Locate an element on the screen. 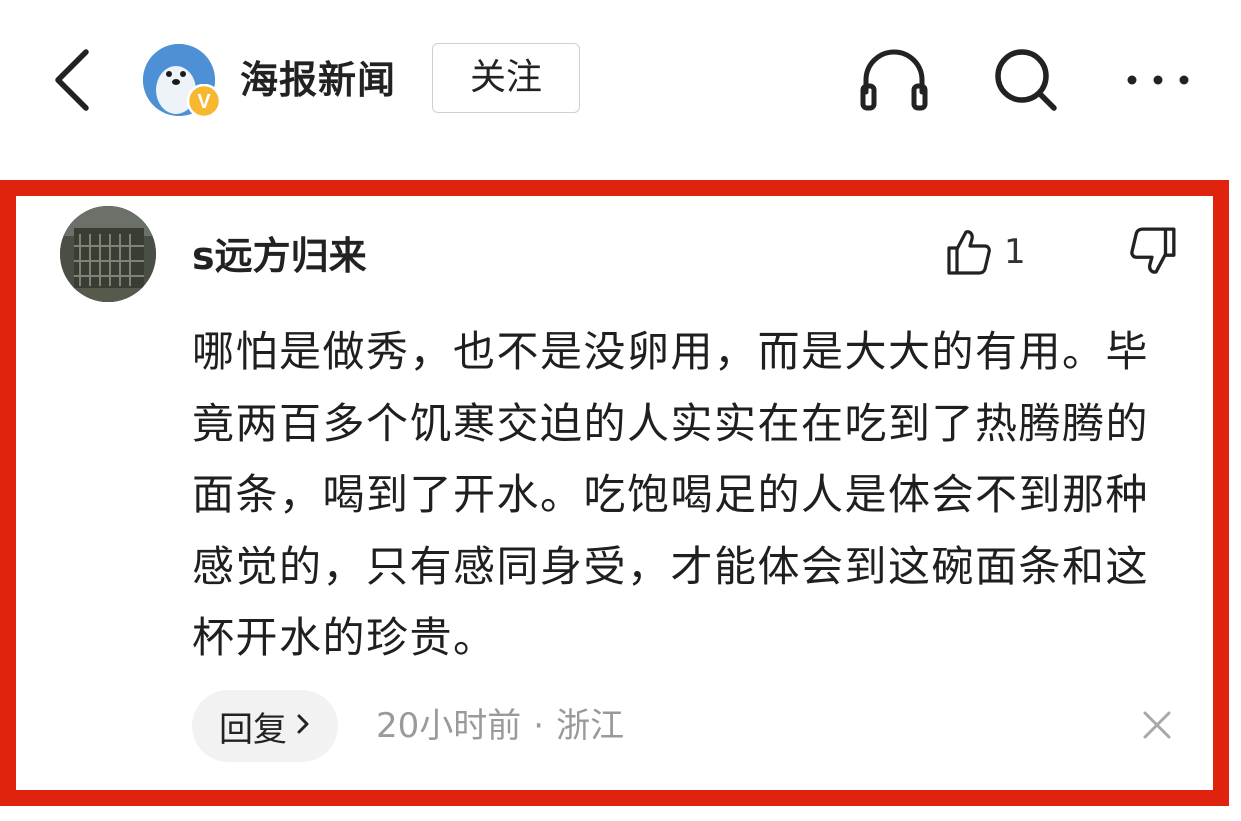 The width and height of the screenshot is (1241, 821). more-icon is located at coordinates (1158, 80).